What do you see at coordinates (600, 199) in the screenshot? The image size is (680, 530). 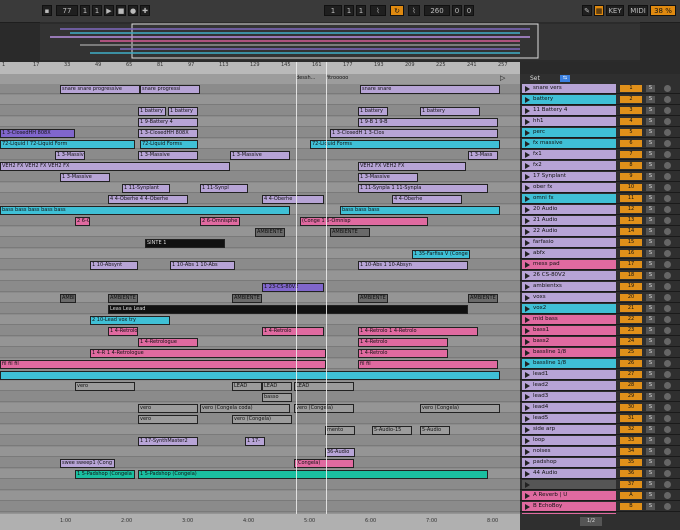 I see `track-header: omni fx 11 S` at bounding box center [600, 199].